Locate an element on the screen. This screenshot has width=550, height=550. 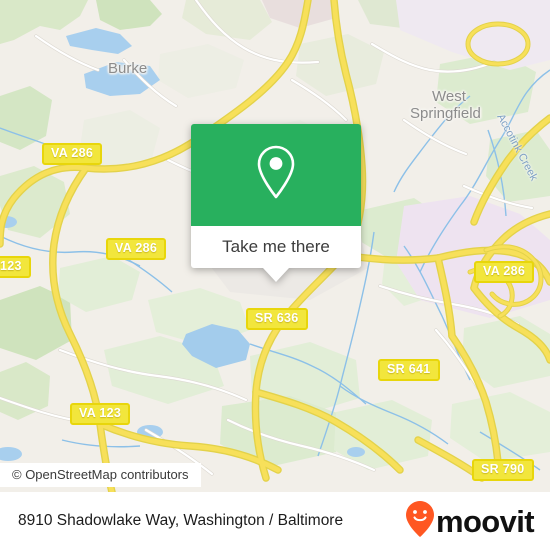
map-pin-icon is located at coordinates (276, 175).